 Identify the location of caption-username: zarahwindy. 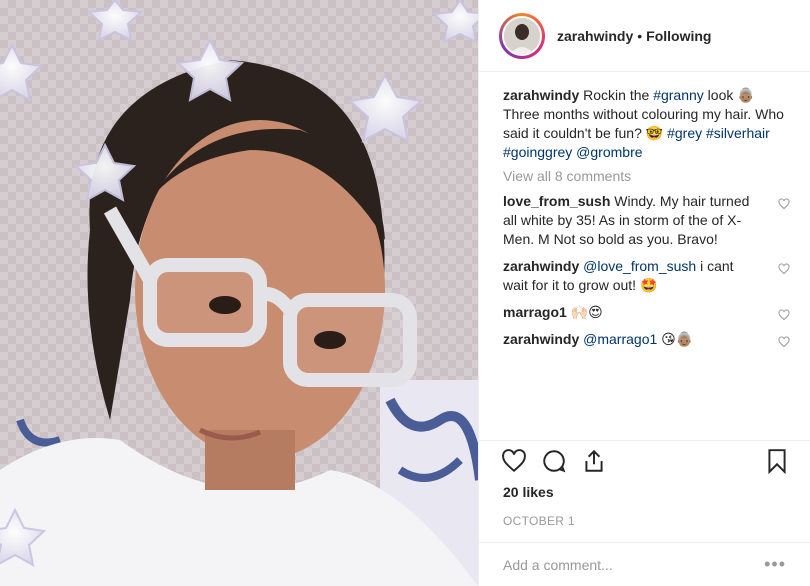
(541, 95).